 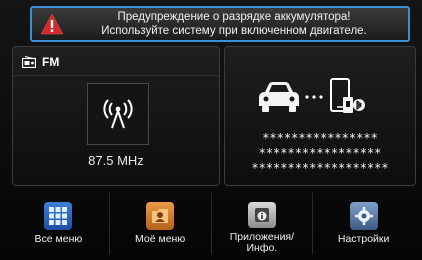 What do you see at coordinates (40, 62) in the screenshot?
I see `radio-band-header: FM` at bounding box center [40, 62].